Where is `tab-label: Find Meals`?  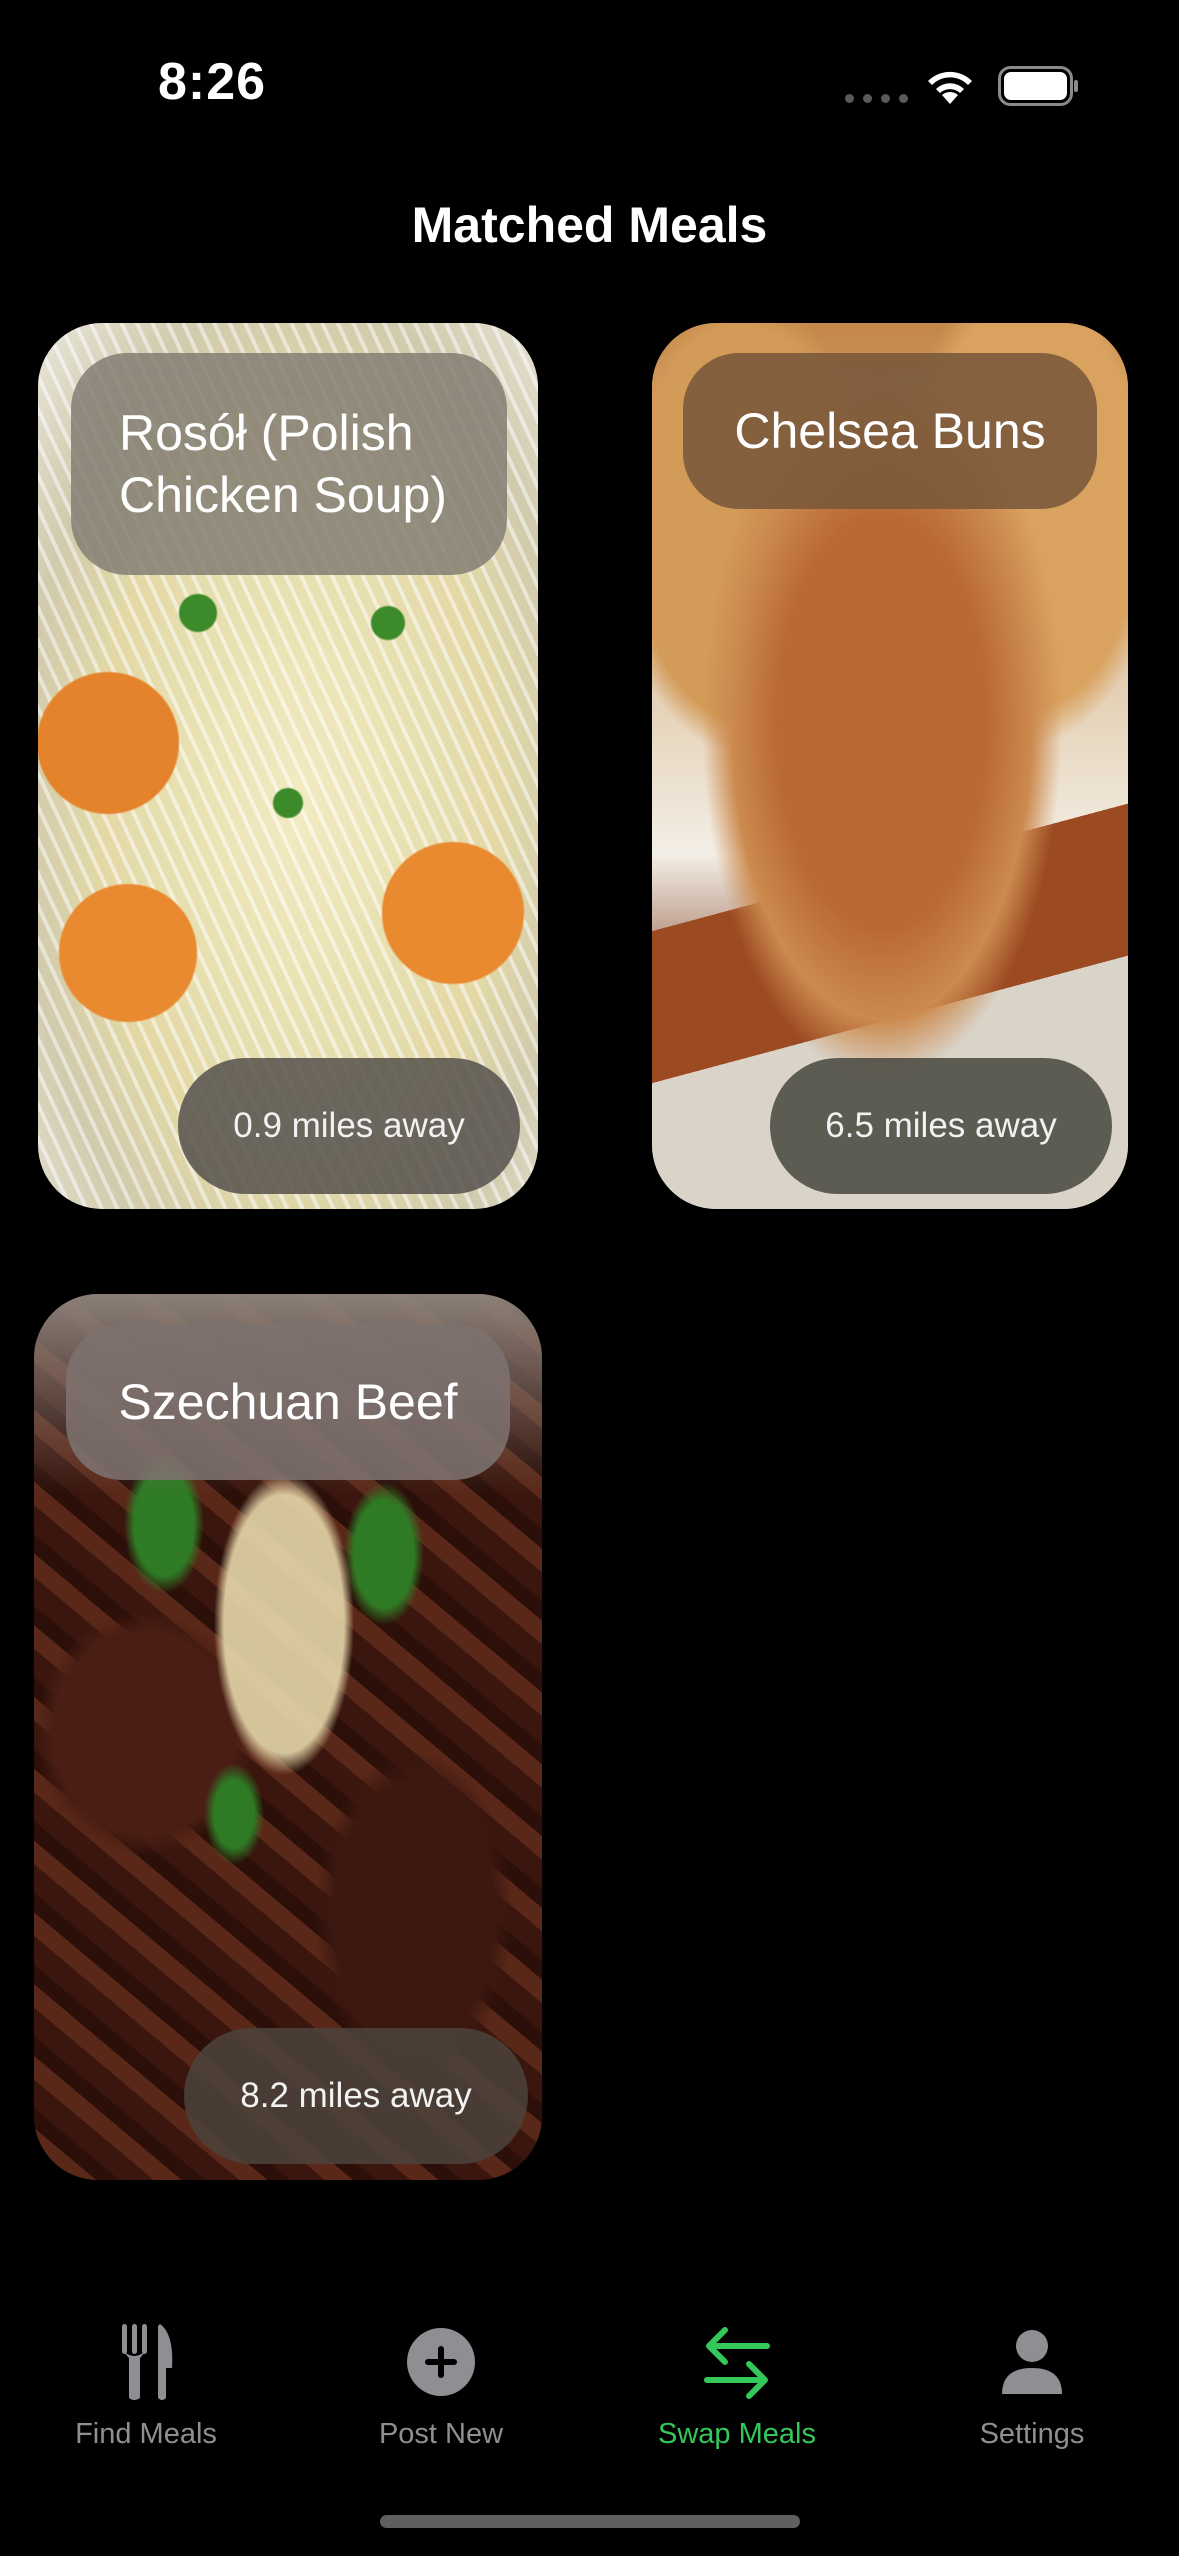 tab-label: Find Meals is located at coordinates (146, 2434).